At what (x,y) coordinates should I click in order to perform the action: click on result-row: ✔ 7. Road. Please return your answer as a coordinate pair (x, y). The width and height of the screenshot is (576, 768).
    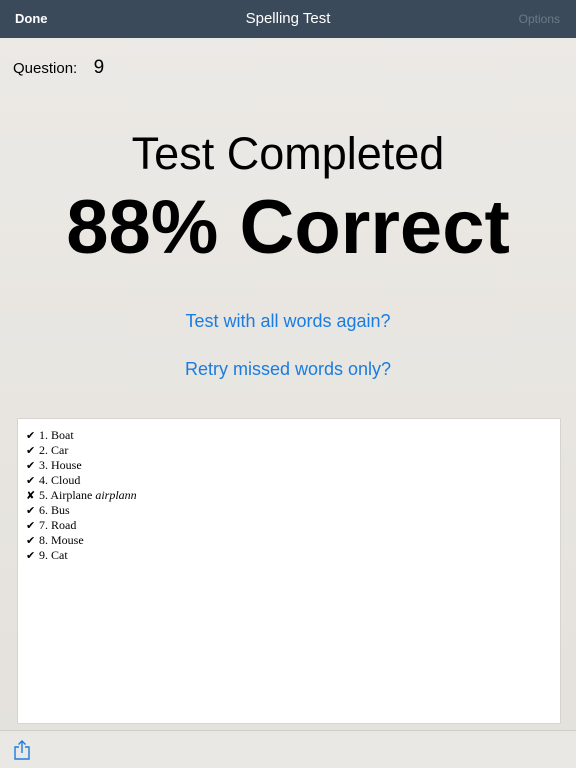
    Looking at the image, I should click on (293, 525).